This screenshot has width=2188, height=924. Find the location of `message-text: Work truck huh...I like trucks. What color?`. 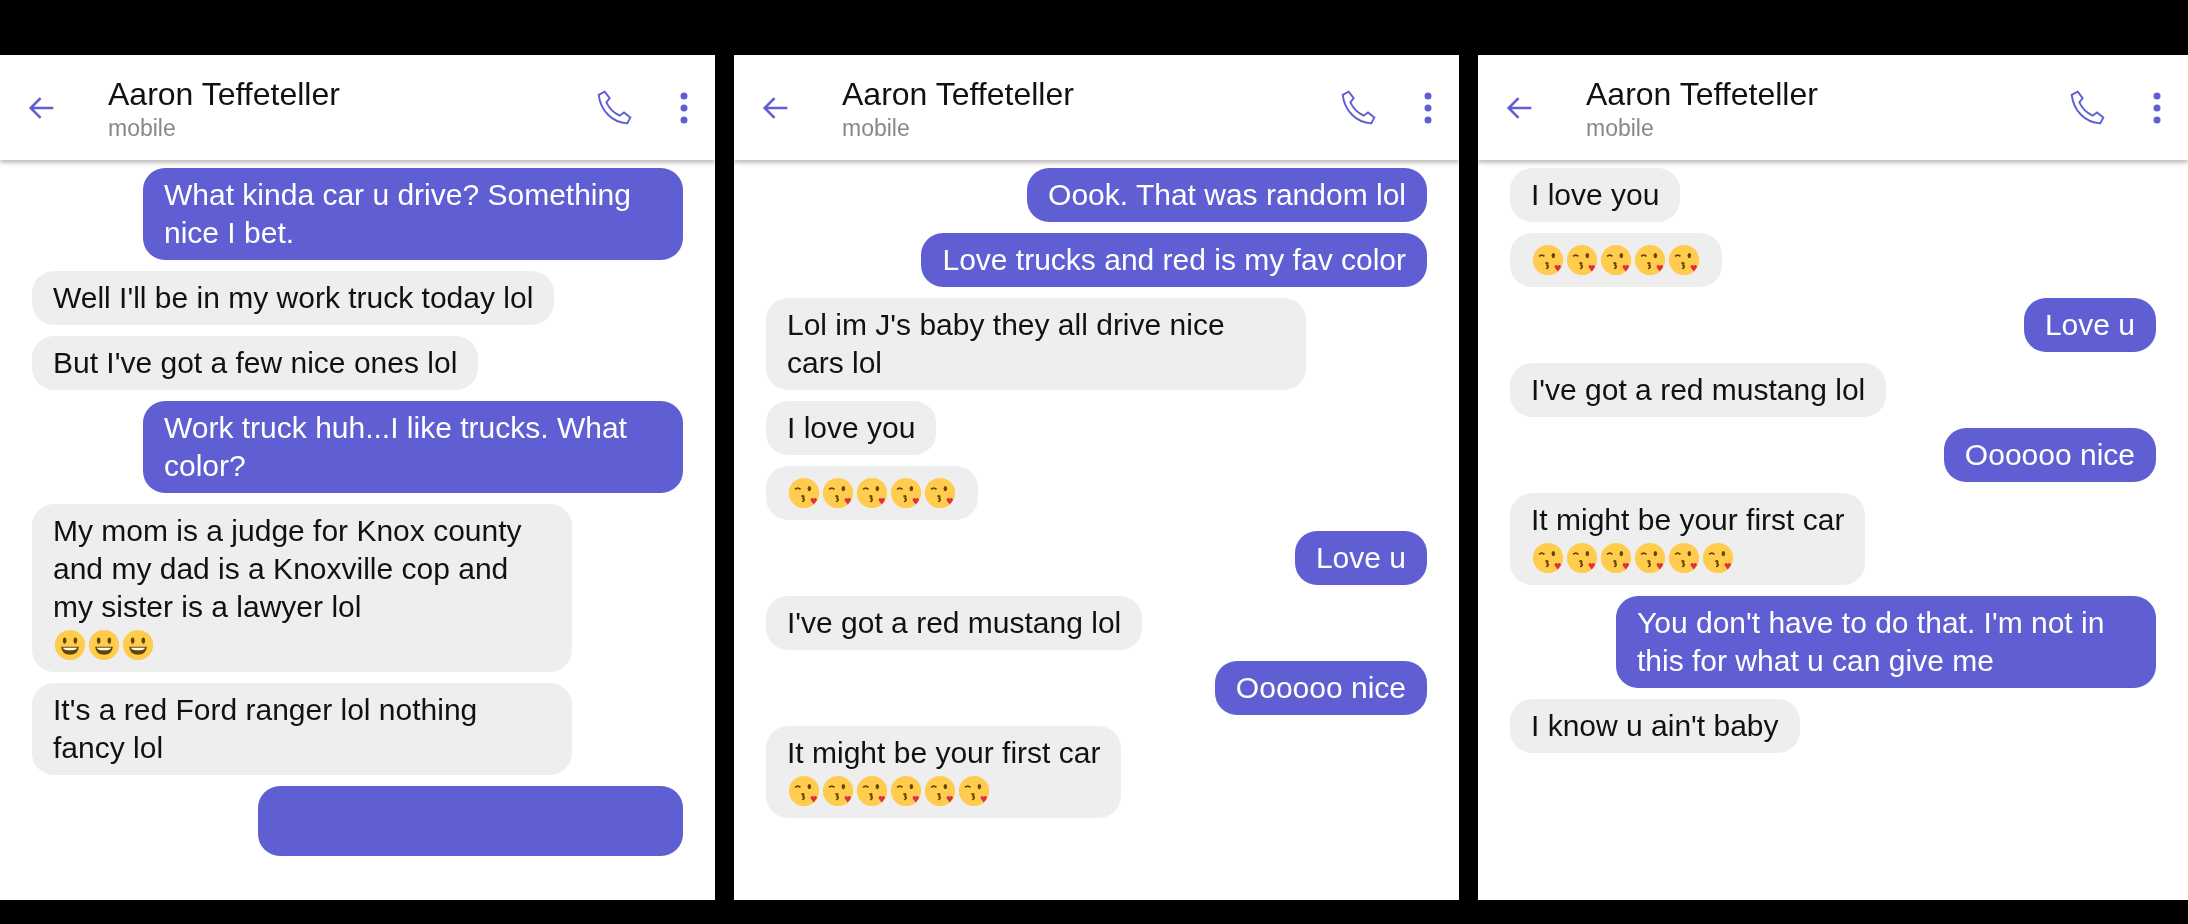

message-text: Work truck huh...I like trucks. What color? is located at coordinates (395, 446).